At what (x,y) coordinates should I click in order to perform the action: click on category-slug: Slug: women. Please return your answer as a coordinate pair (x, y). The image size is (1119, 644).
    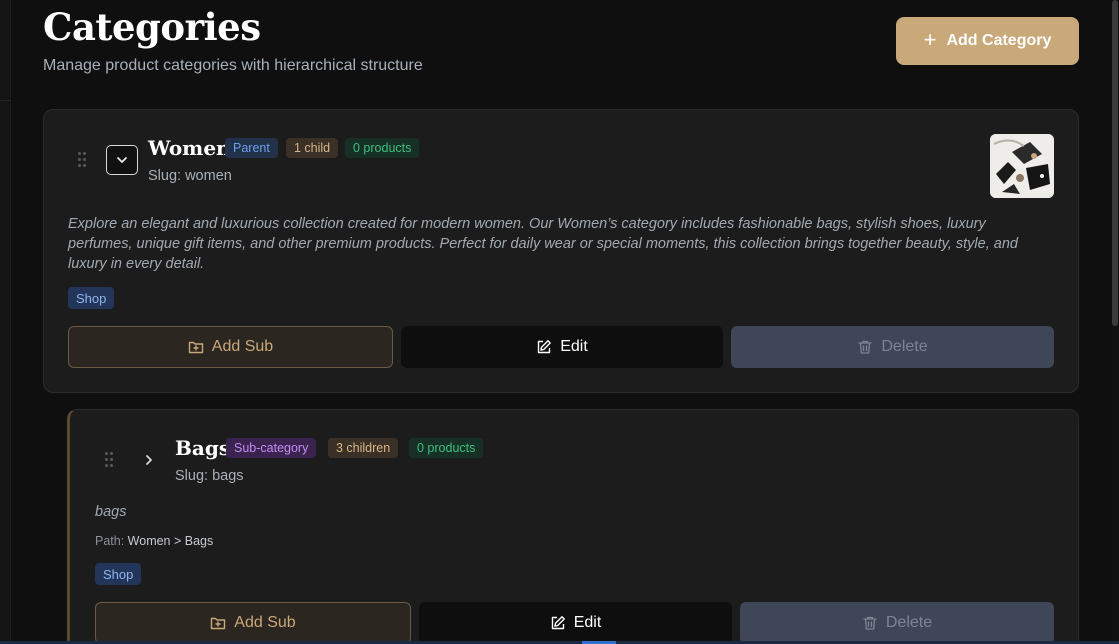
    Looking at the image, I should click on (190, 176).